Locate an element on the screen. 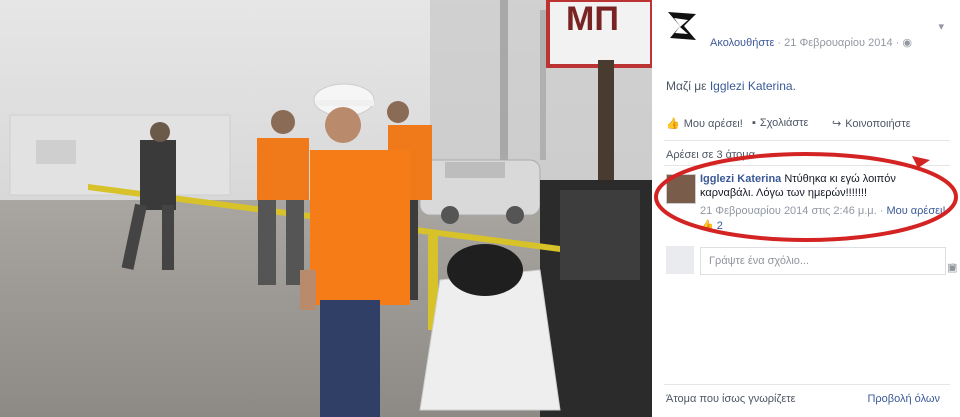  post-date: 21 Φεβρουαρίου 2014 is located at coordinates (838, 43).